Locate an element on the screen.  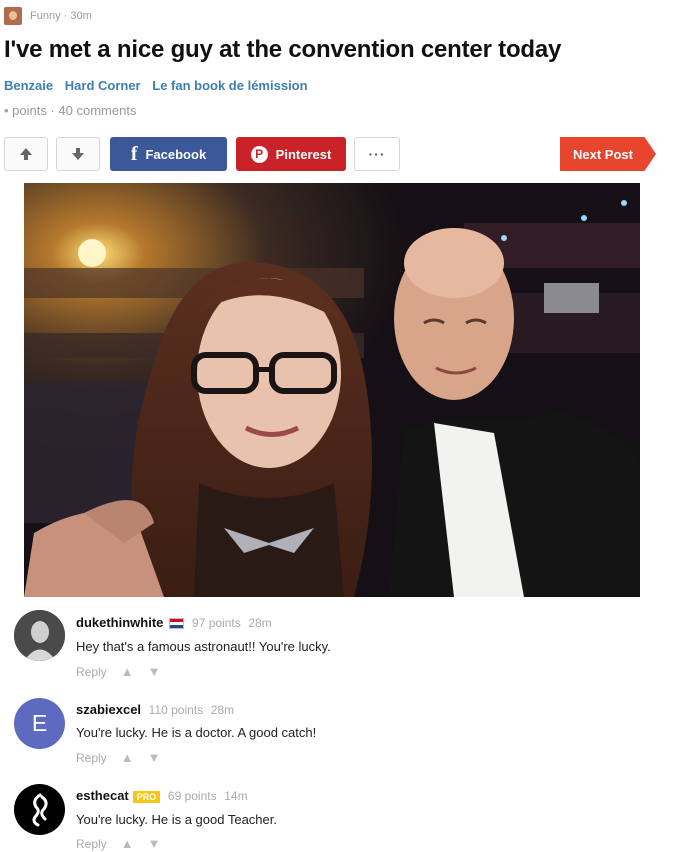
comment-username: esthecat is located at coordinates (102, 795).